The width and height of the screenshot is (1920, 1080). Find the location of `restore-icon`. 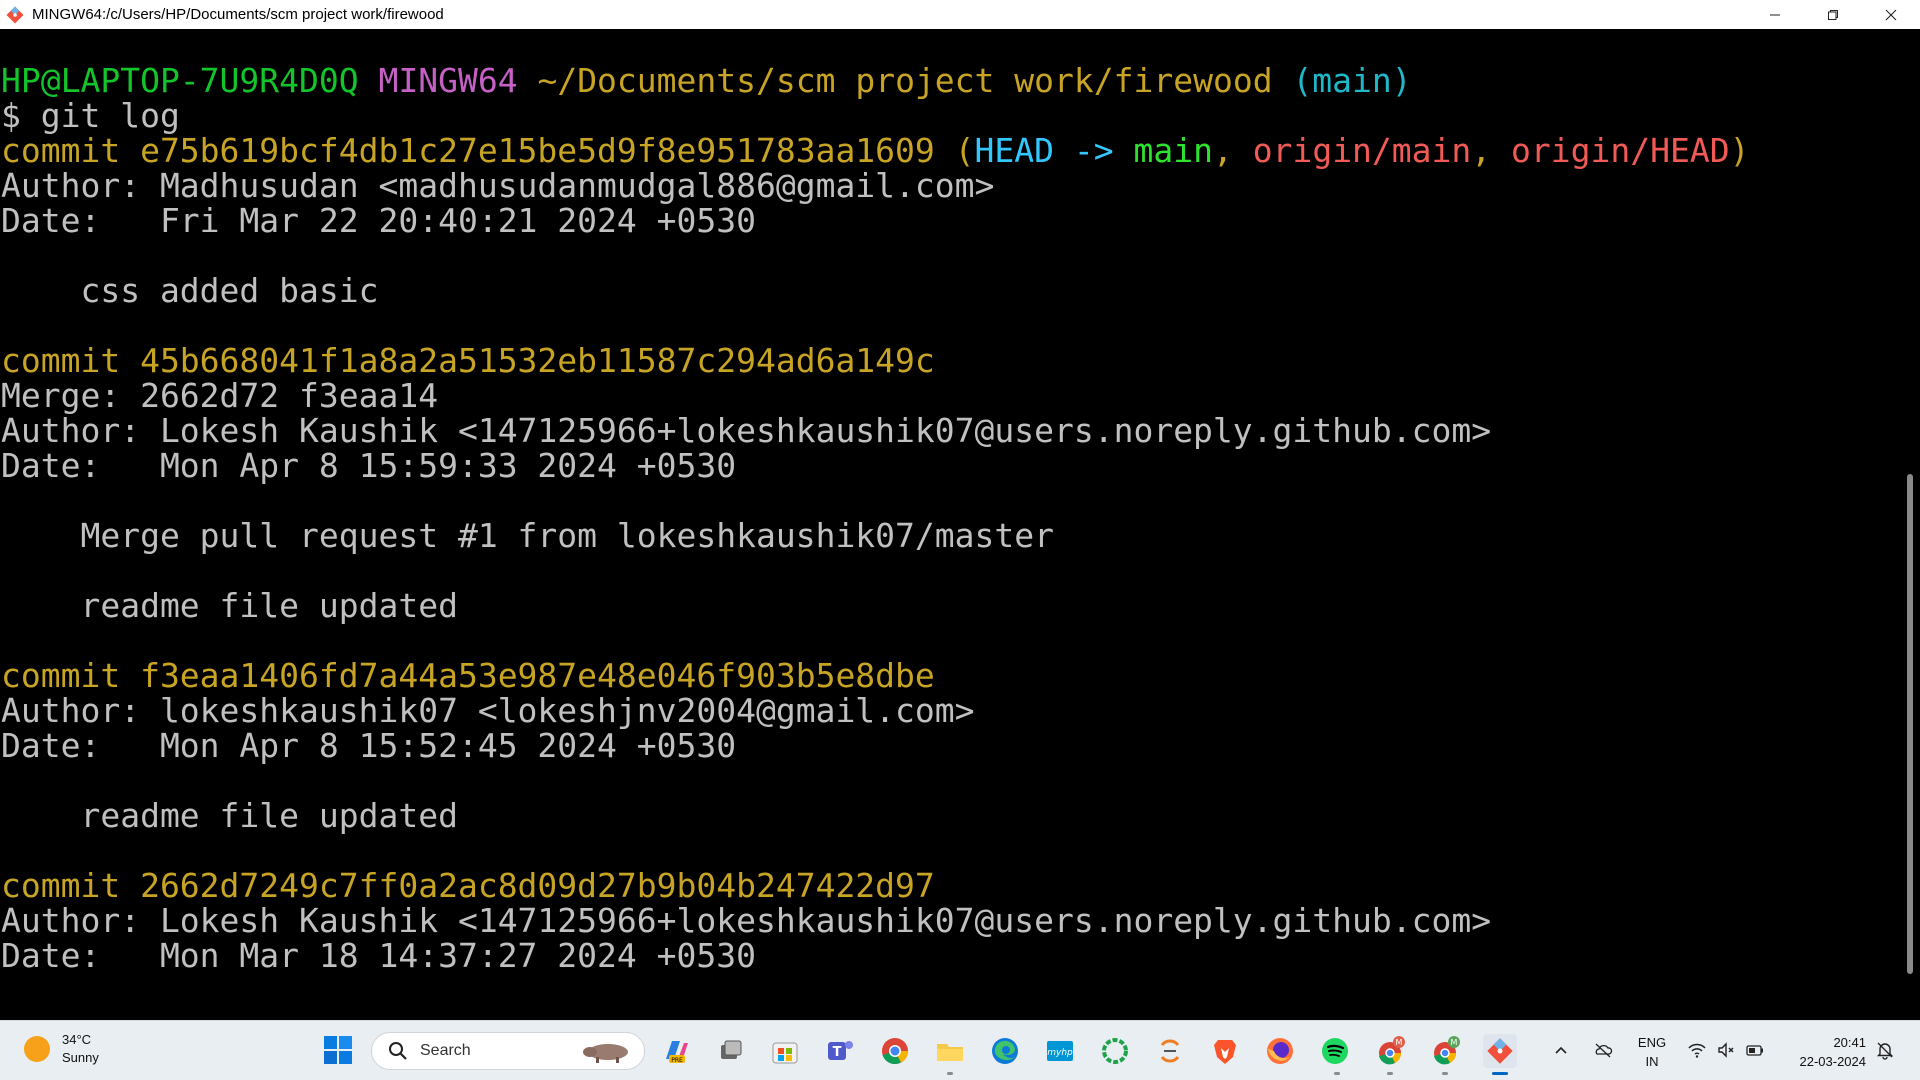

restore-icon is located at coordinates (1833, 14).